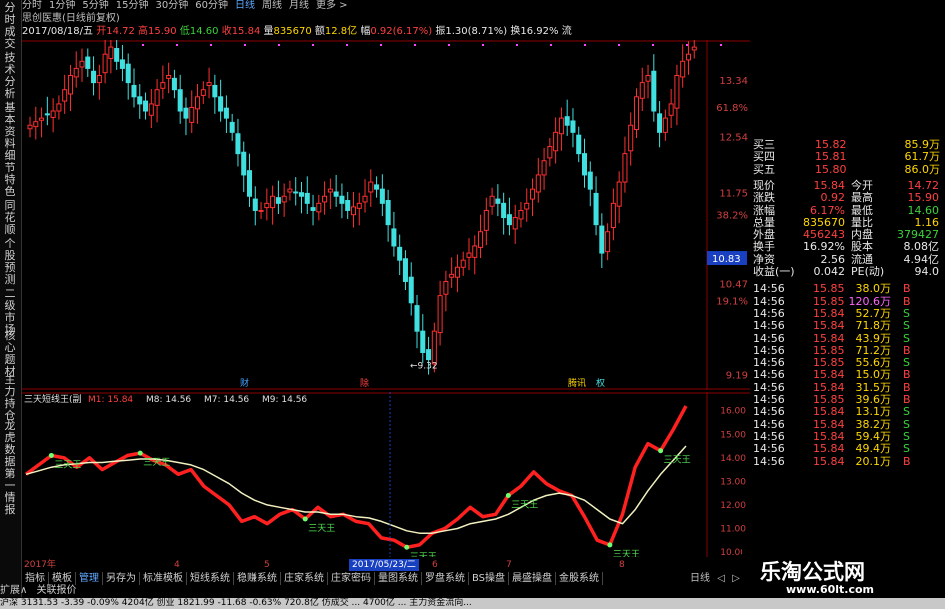 This screenshot has height=609, width=945. I want to click on prev-icon: ◁, so click(721, 578).